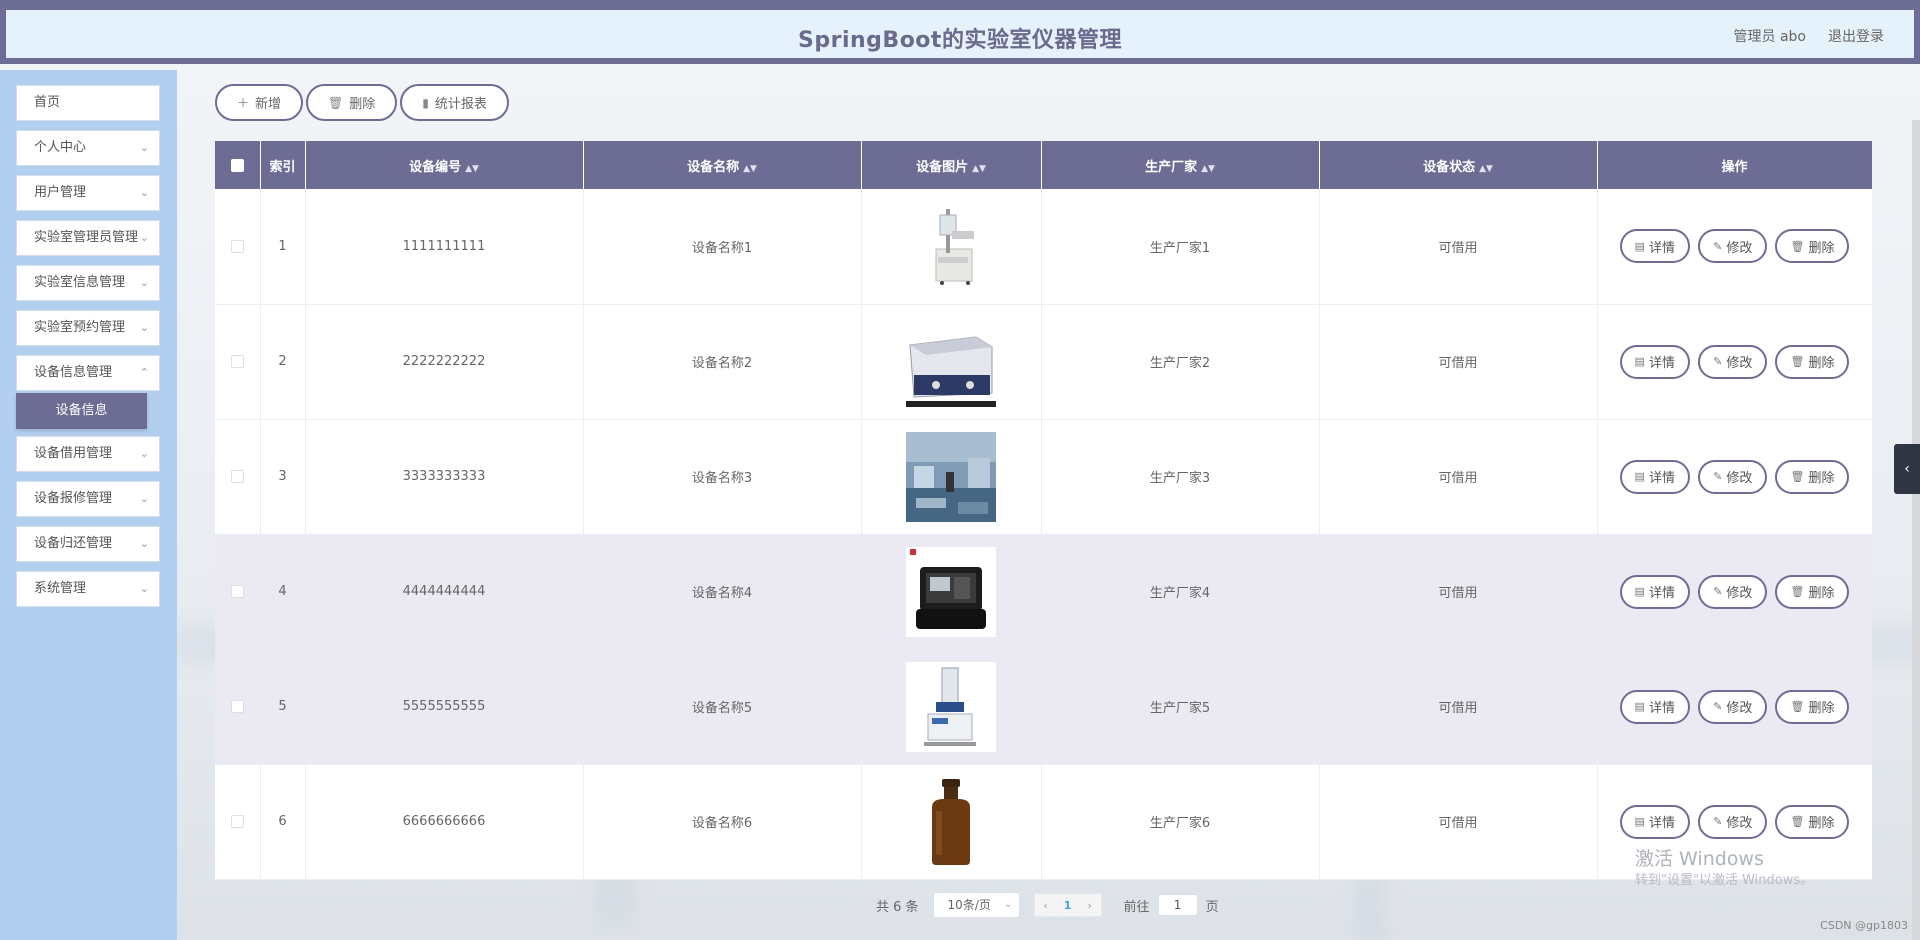 The image size is (1920, 940). I want to click on bulk-delete-button: 🗑 删除, so click(352, 102).